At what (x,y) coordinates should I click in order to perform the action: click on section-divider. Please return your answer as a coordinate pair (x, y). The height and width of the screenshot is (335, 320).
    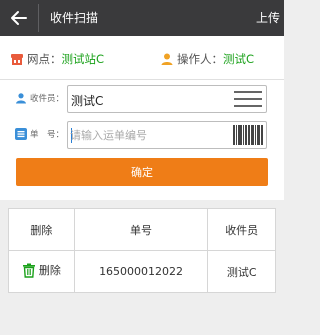
    Looking at the image, I should click on (142, 79).